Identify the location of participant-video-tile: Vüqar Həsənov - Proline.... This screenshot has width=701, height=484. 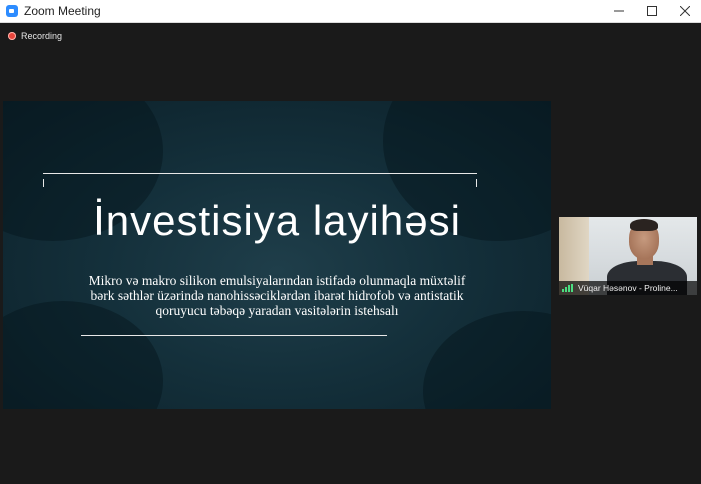
(628, 256).